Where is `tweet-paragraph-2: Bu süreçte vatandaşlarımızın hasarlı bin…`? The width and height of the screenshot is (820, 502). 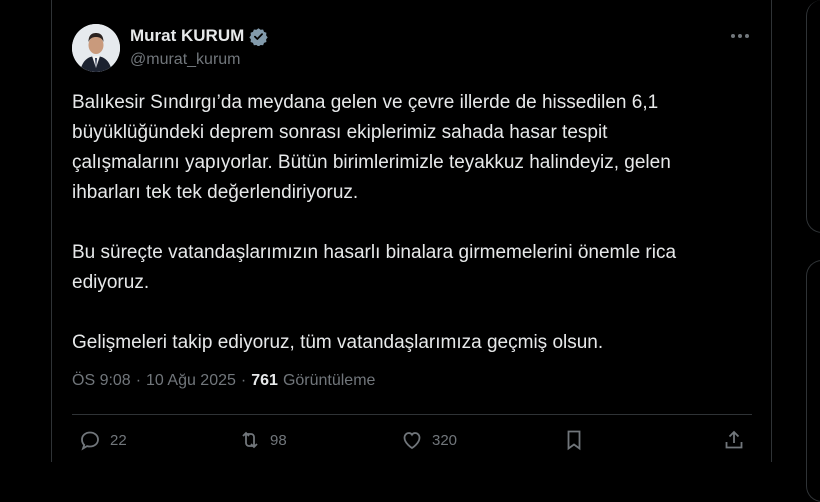
tweet-paragraph-2: Bu süreçte vatandaşlarımızın hasarlı bin… is located at coordinates (374, 267).